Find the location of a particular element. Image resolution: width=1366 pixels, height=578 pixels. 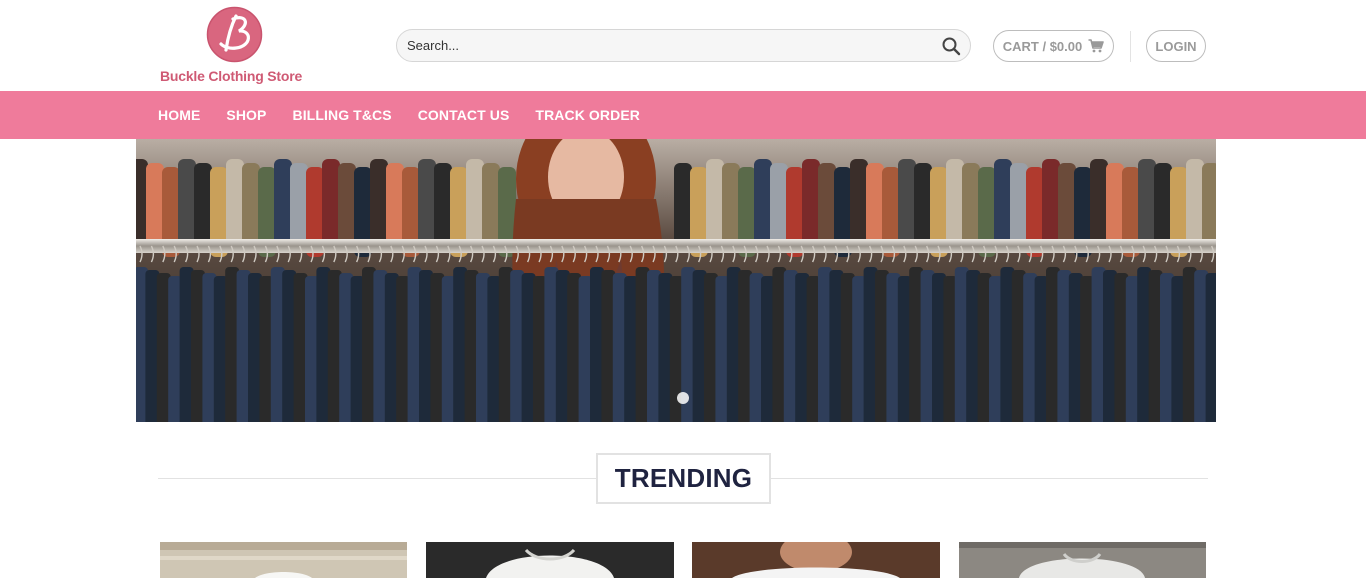

nav-item-home: HOME is located at coordinates (179, 115).